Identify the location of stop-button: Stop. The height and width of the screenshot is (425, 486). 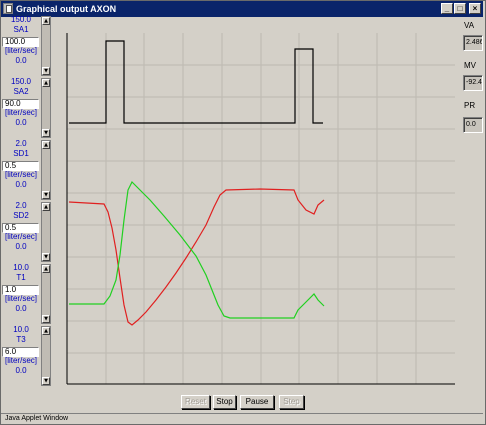
(224, 402).